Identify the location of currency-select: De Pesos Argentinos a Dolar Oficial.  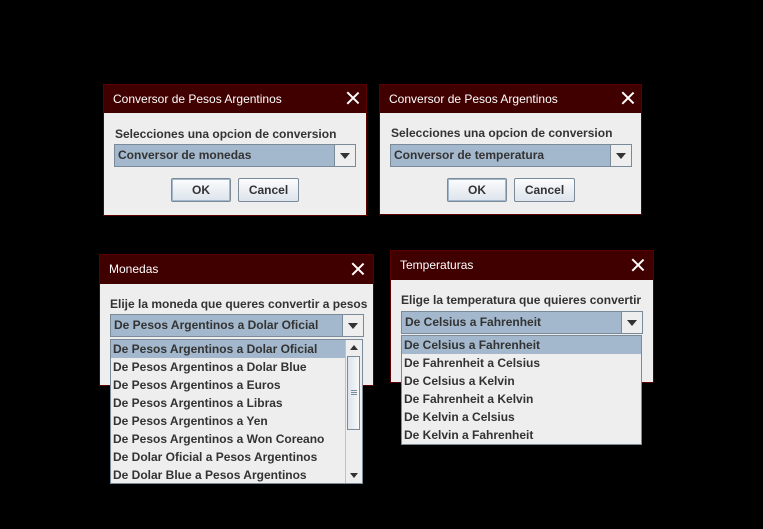
(237, 325).